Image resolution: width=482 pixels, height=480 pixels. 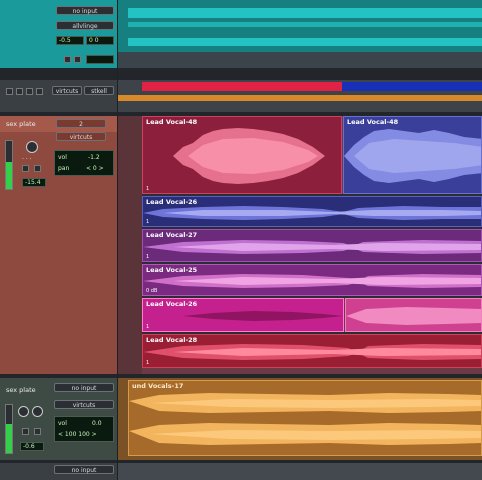 What do you see at coordinates (21, 124) in the screenshot?
I see `lead-track-name: sex plate` at bounding box center [21, 124].